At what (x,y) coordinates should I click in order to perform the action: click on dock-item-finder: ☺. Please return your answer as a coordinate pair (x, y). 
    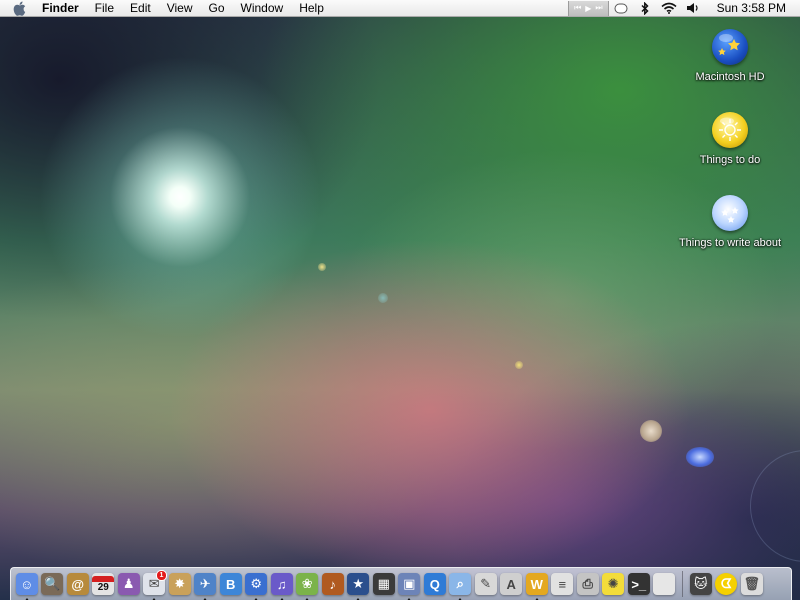
    Looking at the image, I should click on (27, 585).